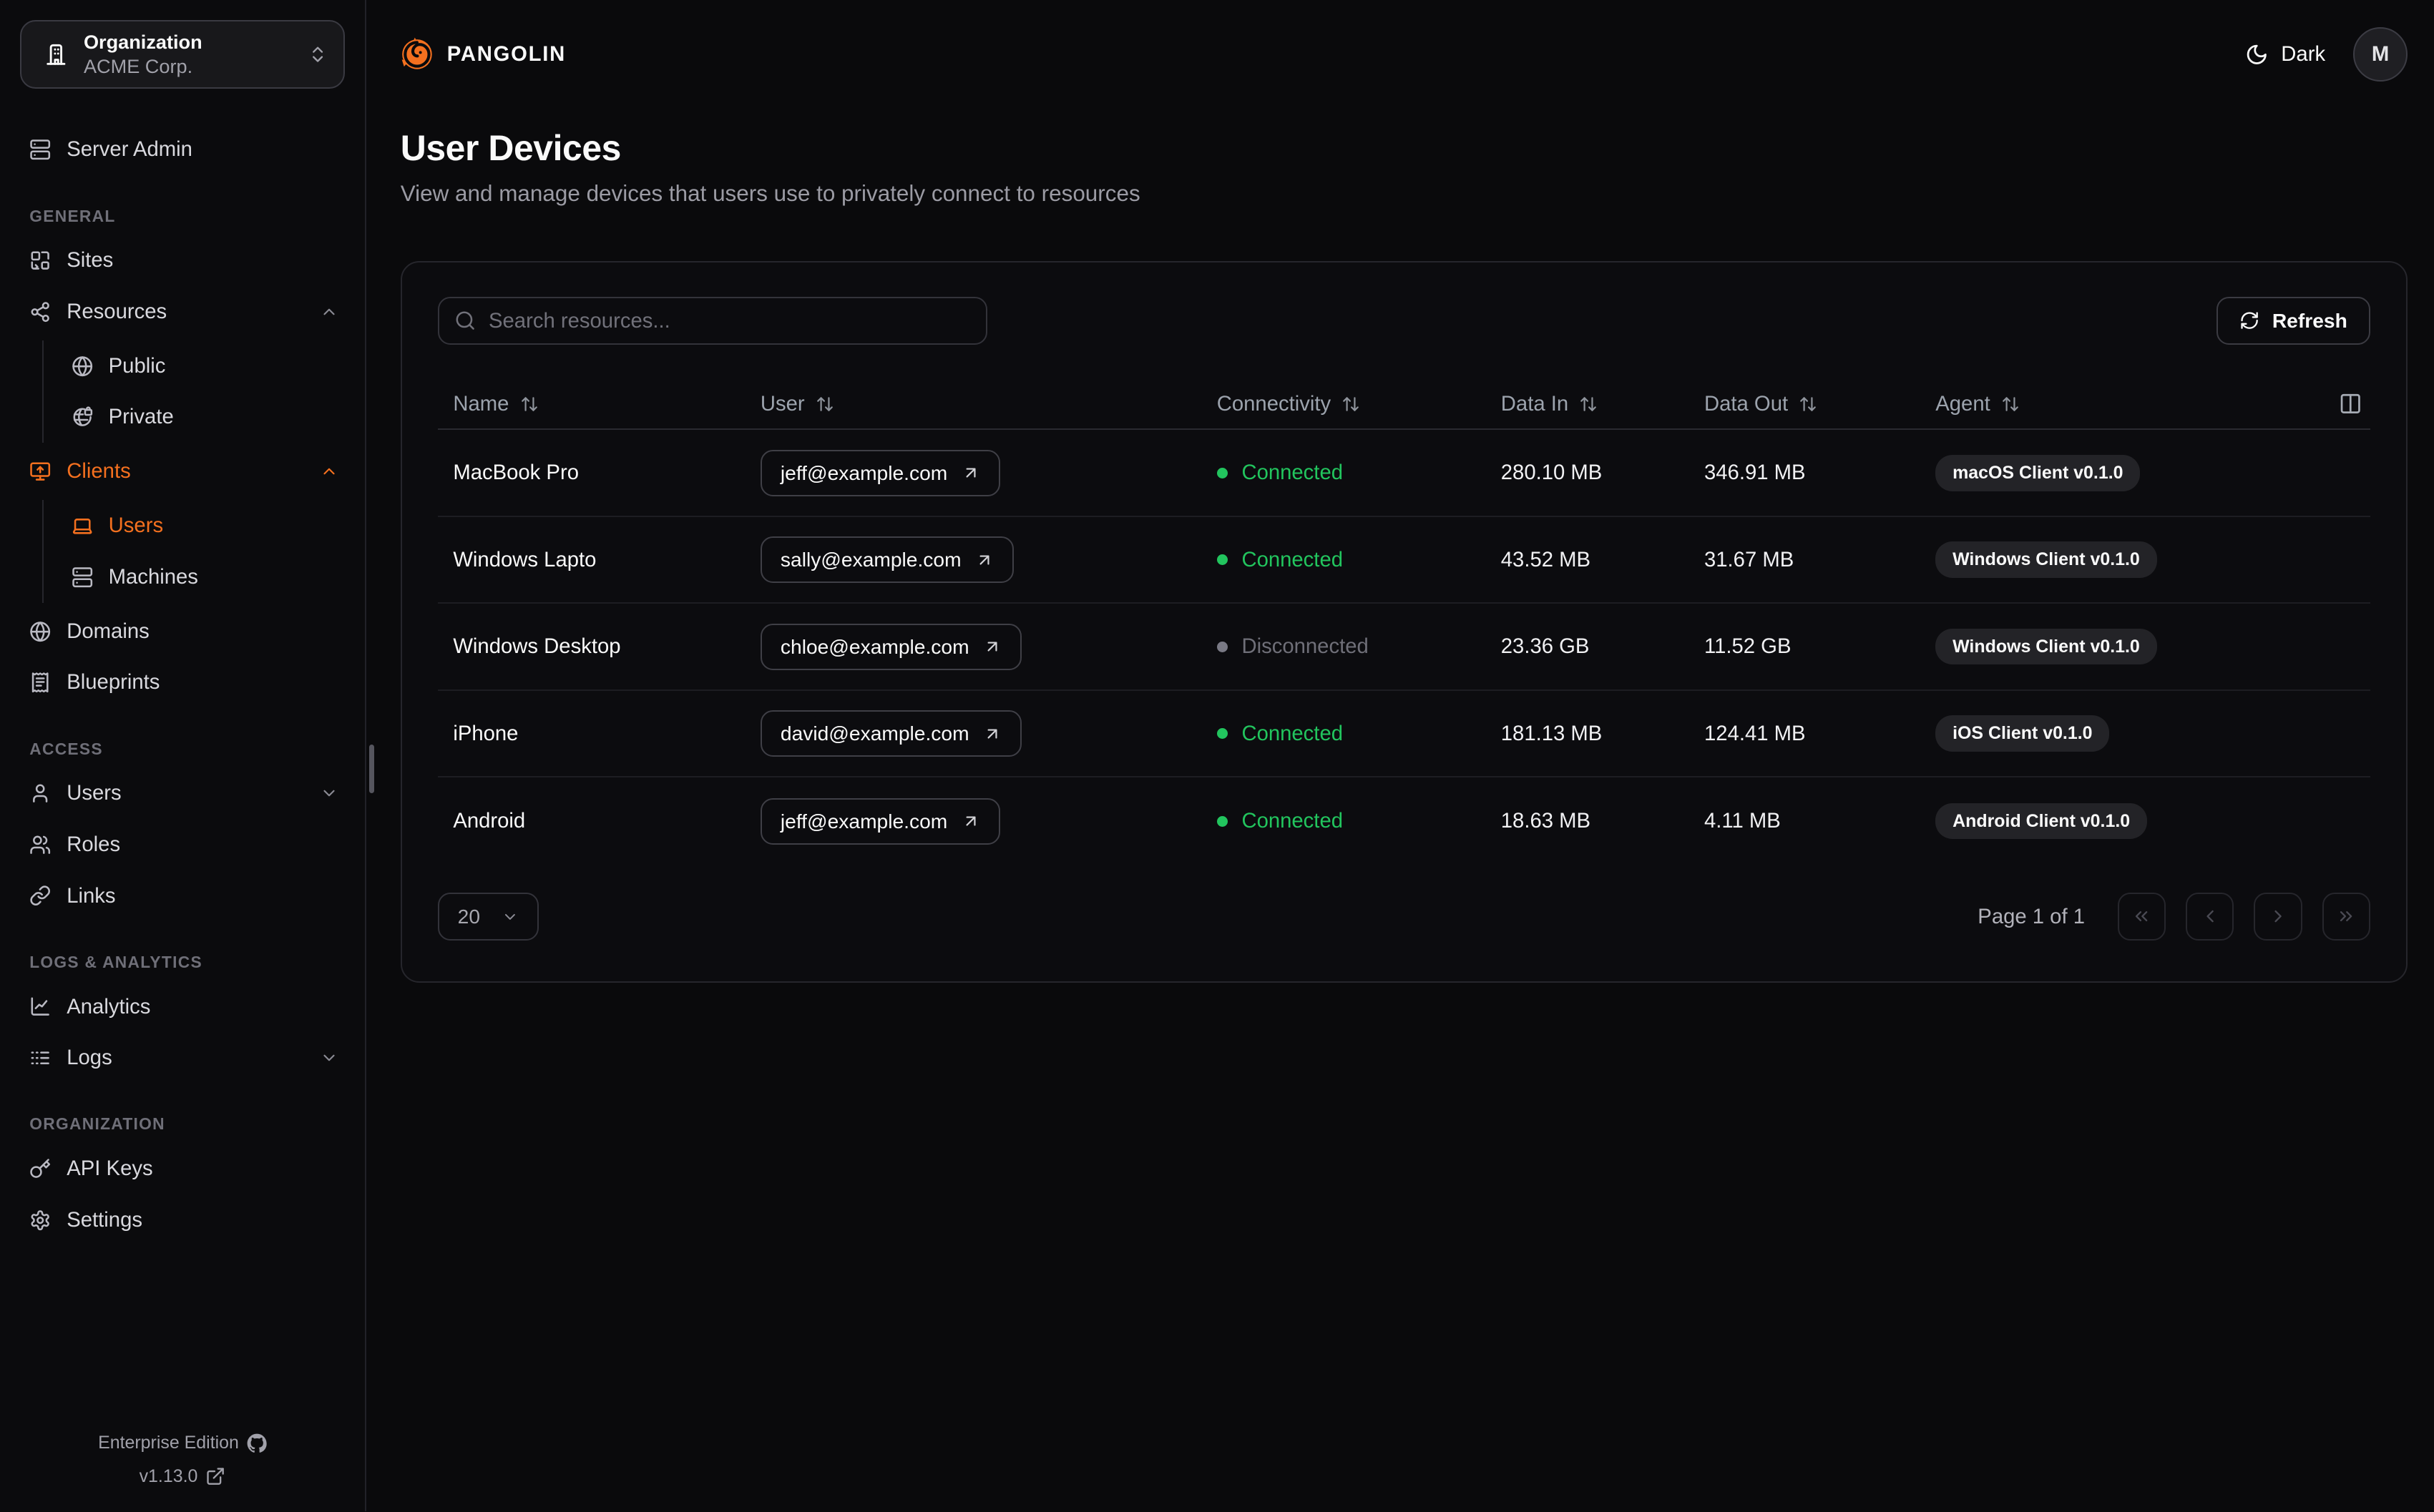 Image resolution: width=2434 pixels, height=1512 pixels. What do you see at coordinates (489, 821) in the screenshot?
I see `device-name: Android` at bounding box center [489, 821].